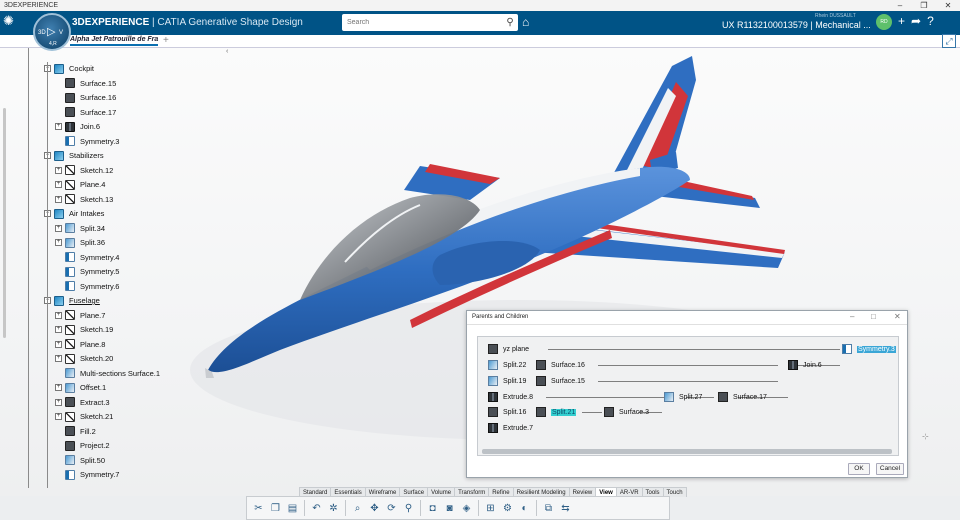 This screenshot has width=960, height=520. Describe the element at coordinates (85, 83) in the screenshot. I see `tree-node: Surface.15` at that location.